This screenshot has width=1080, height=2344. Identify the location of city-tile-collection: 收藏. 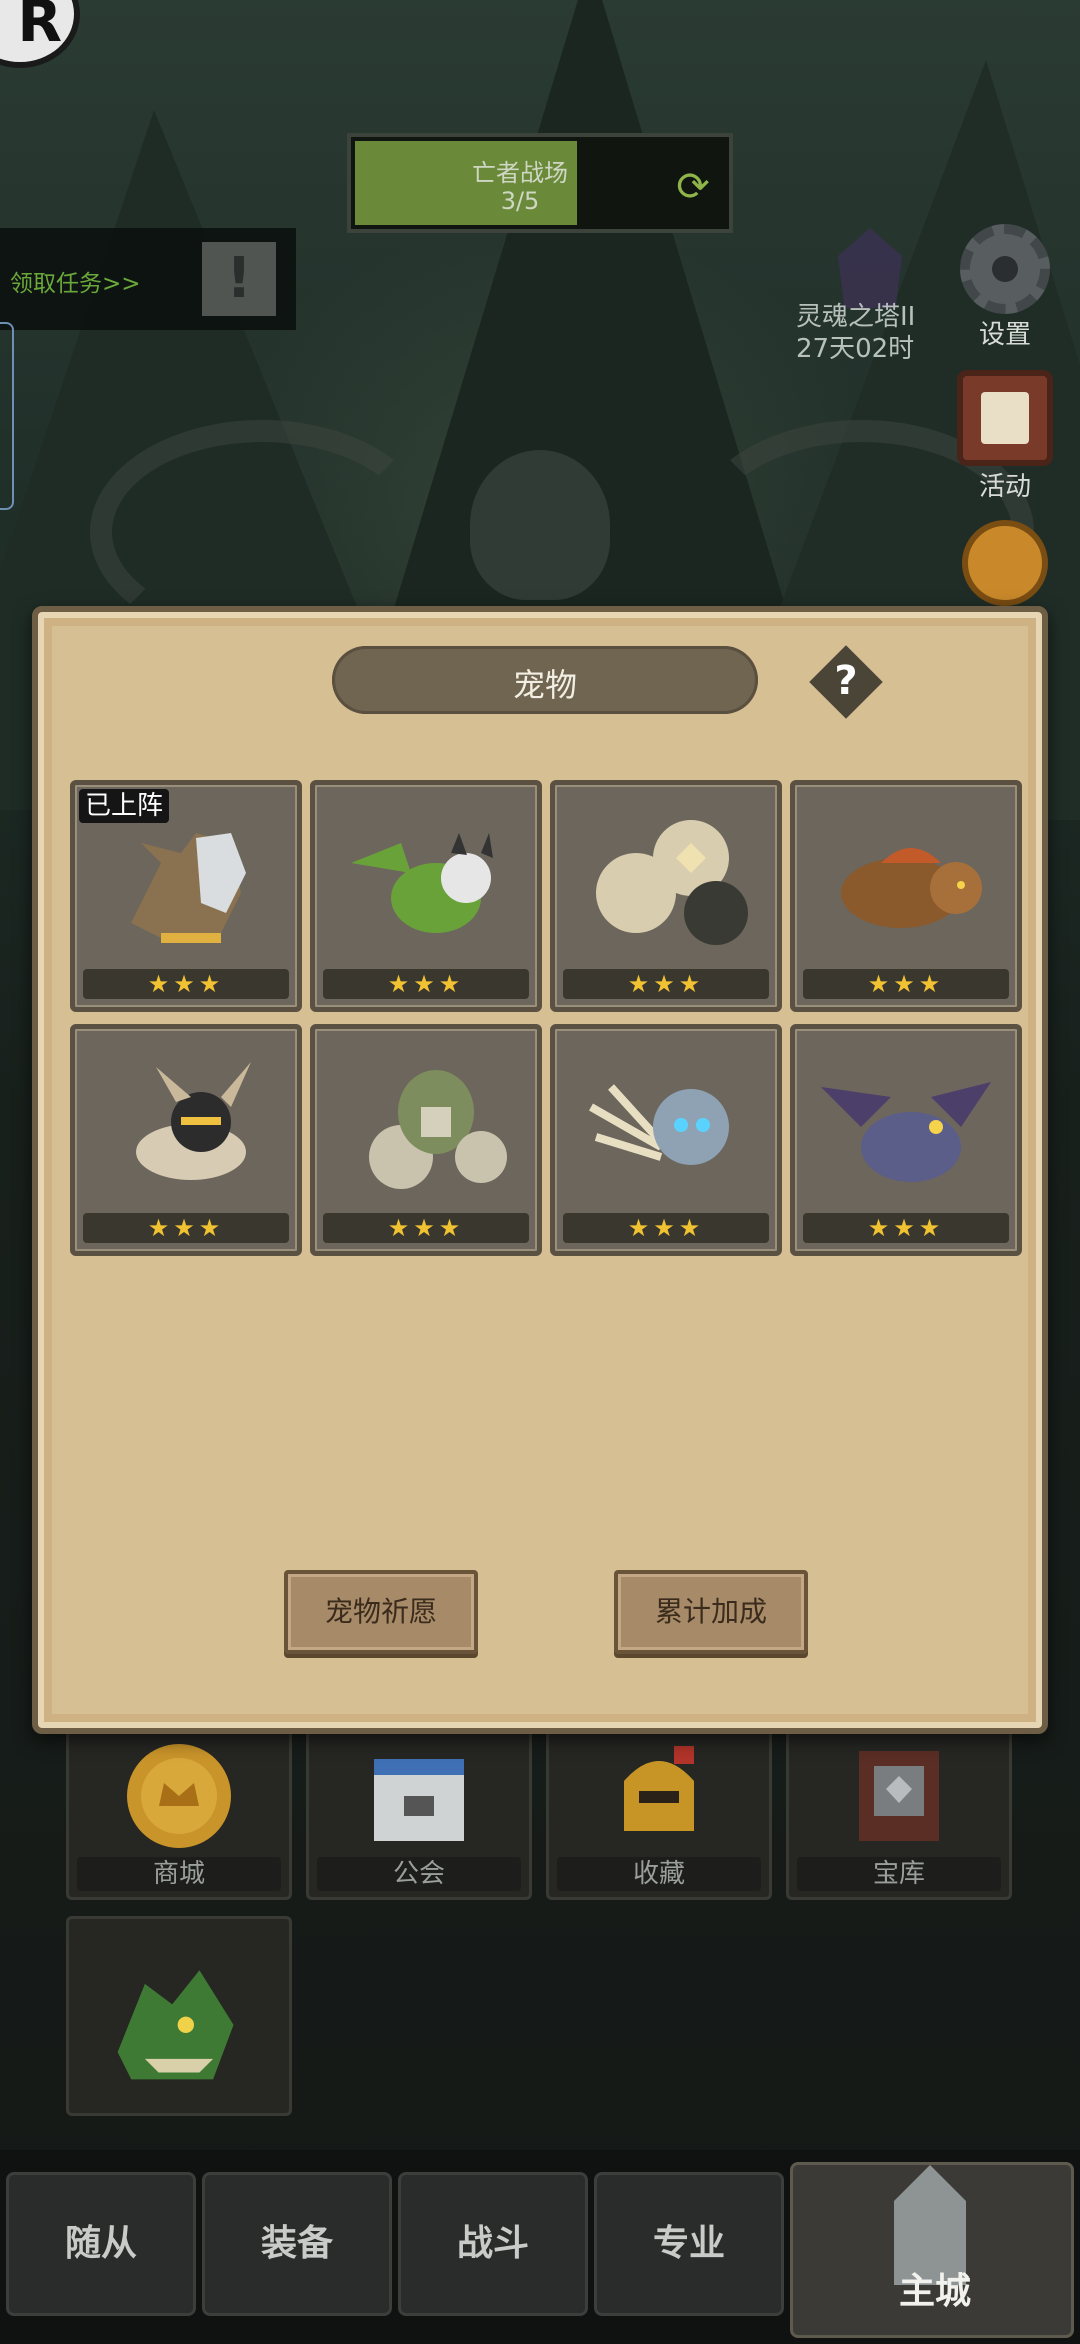
(659, 1815).